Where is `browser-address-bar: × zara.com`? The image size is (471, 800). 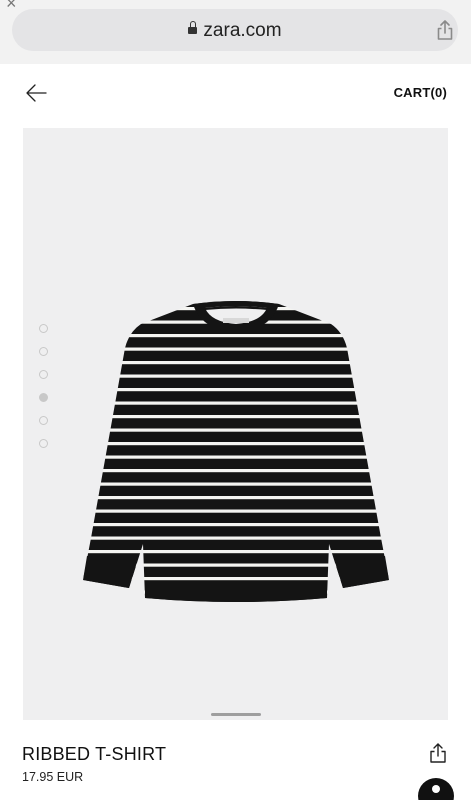 browser-address-bar: × zara.com is located at coordinates (235, 32).